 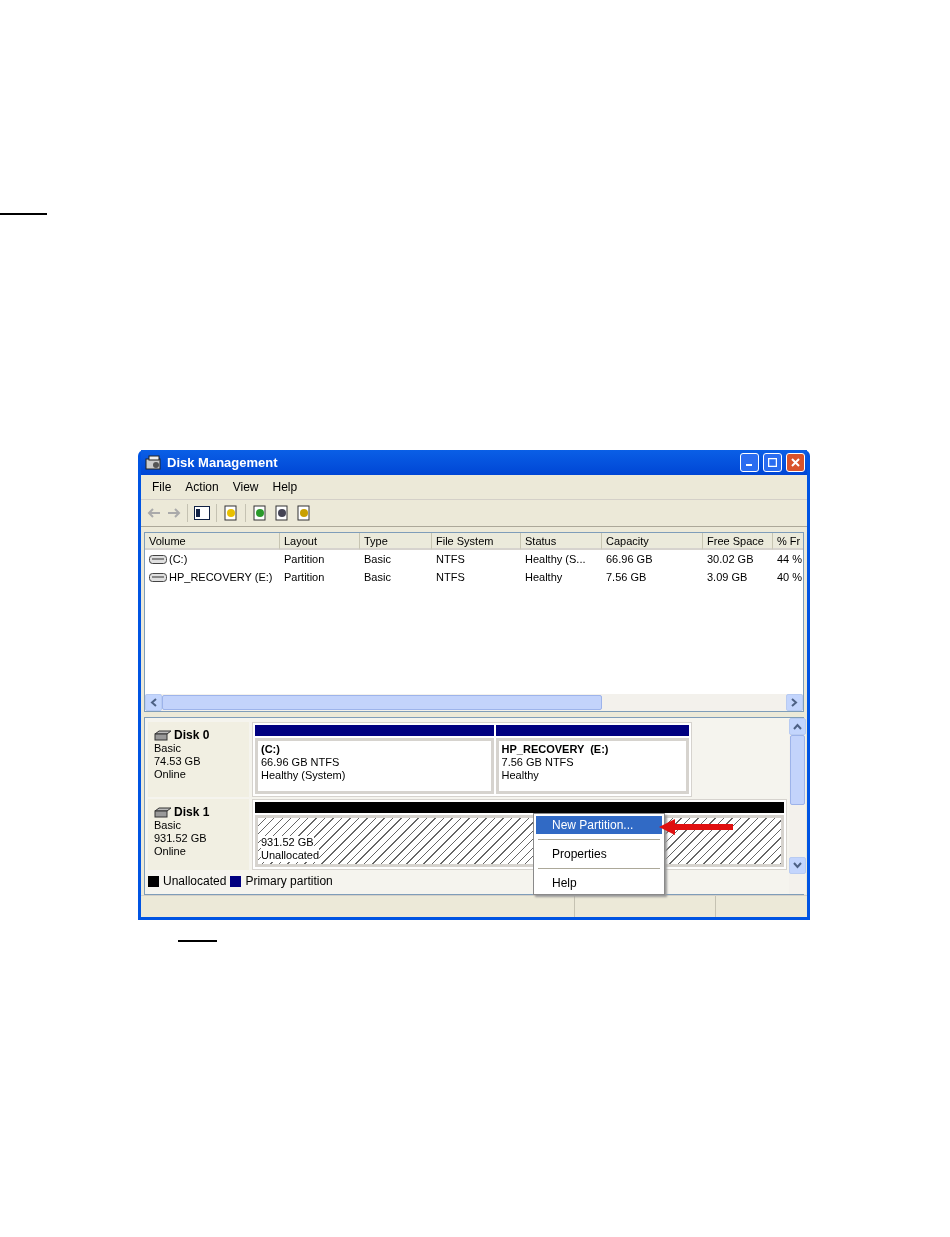 I want to click on close-button, so click(x=795, y=462).